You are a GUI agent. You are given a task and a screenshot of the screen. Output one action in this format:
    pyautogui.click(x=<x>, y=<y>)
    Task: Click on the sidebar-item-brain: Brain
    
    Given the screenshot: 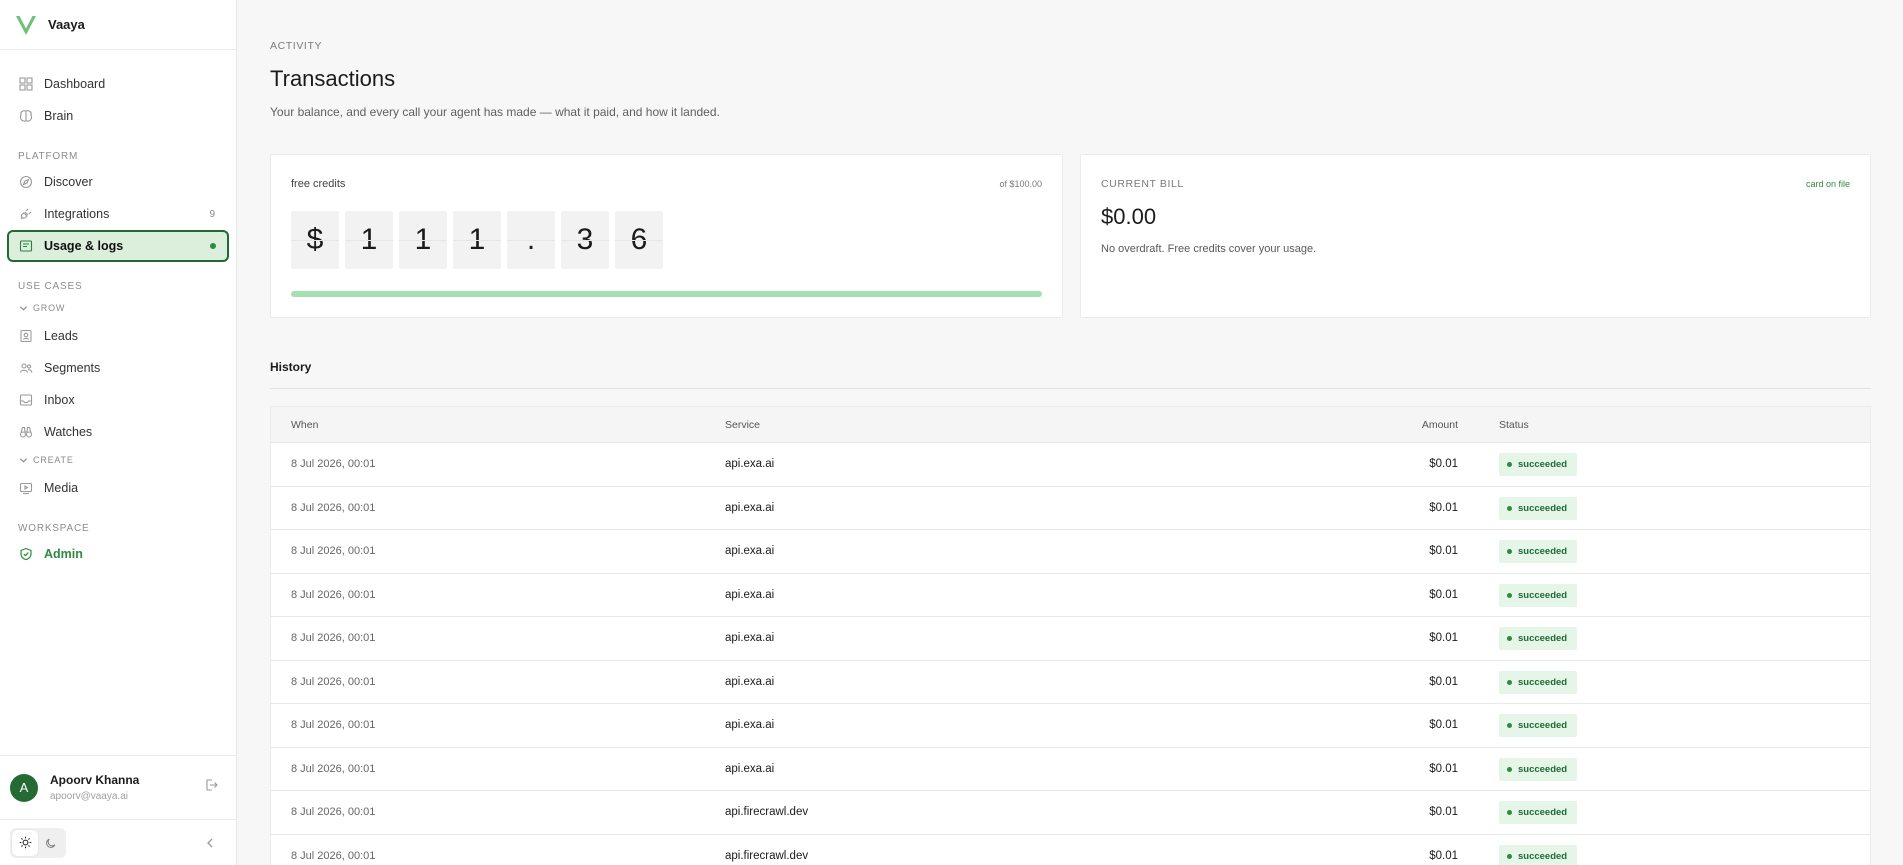 What is the action you would take?
    pyautogui.click(x=118, y=116)
    